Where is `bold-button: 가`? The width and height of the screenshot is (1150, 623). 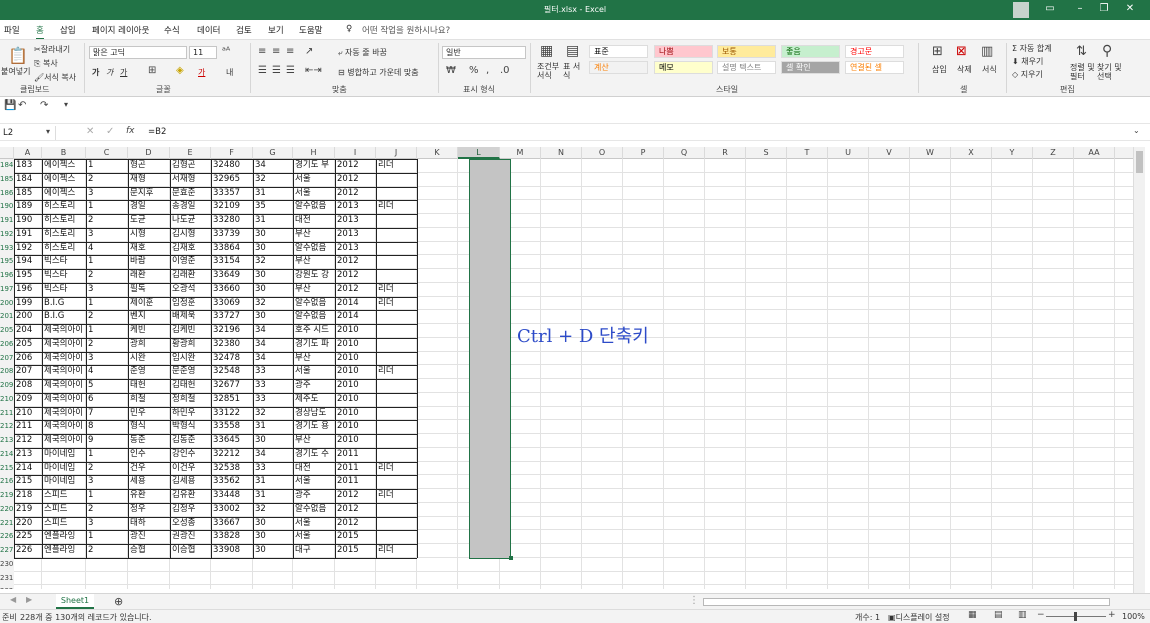
bold-button: 가 is located at coordinates (95, 72).